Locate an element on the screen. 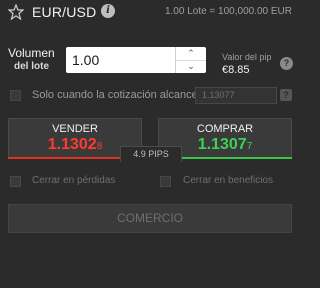  buy-label: COMPRAR is located at coordinates (225, 129).